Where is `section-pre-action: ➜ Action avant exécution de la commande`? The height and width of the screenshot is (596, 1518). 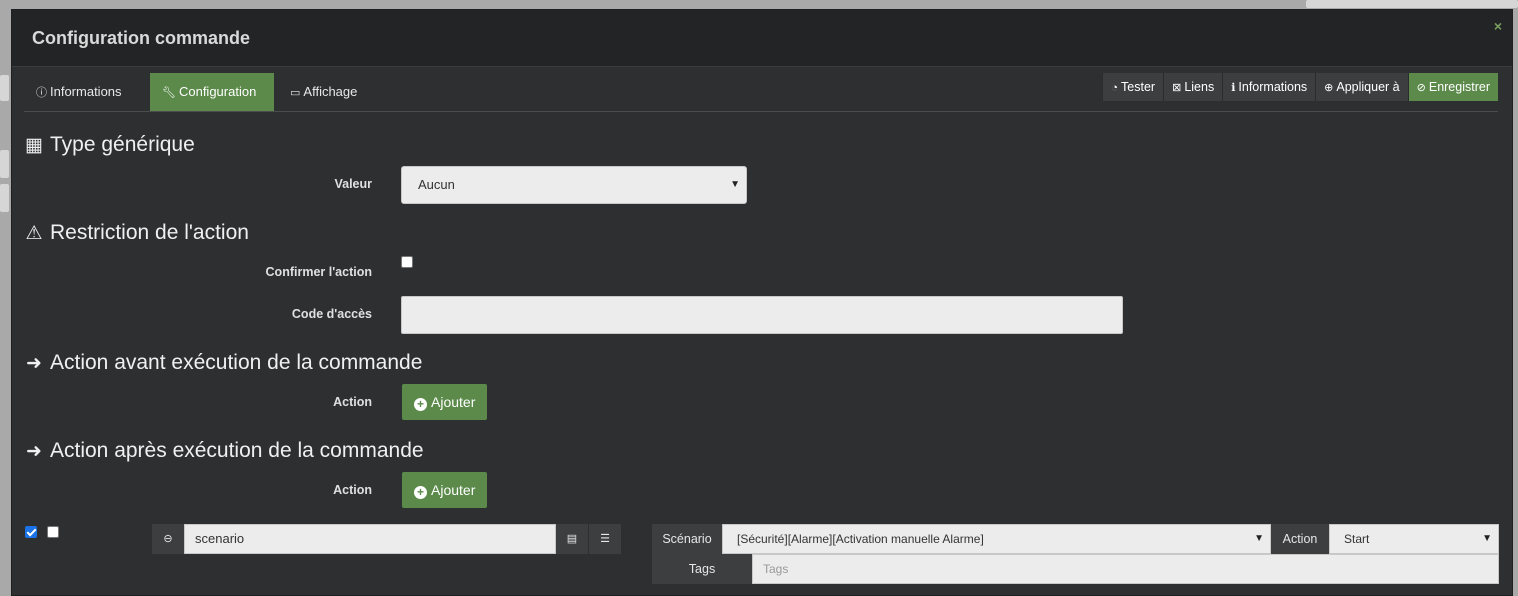
section-pre-action: ➜ Action avant exécution de la commande is located at coordinates (223, 363).